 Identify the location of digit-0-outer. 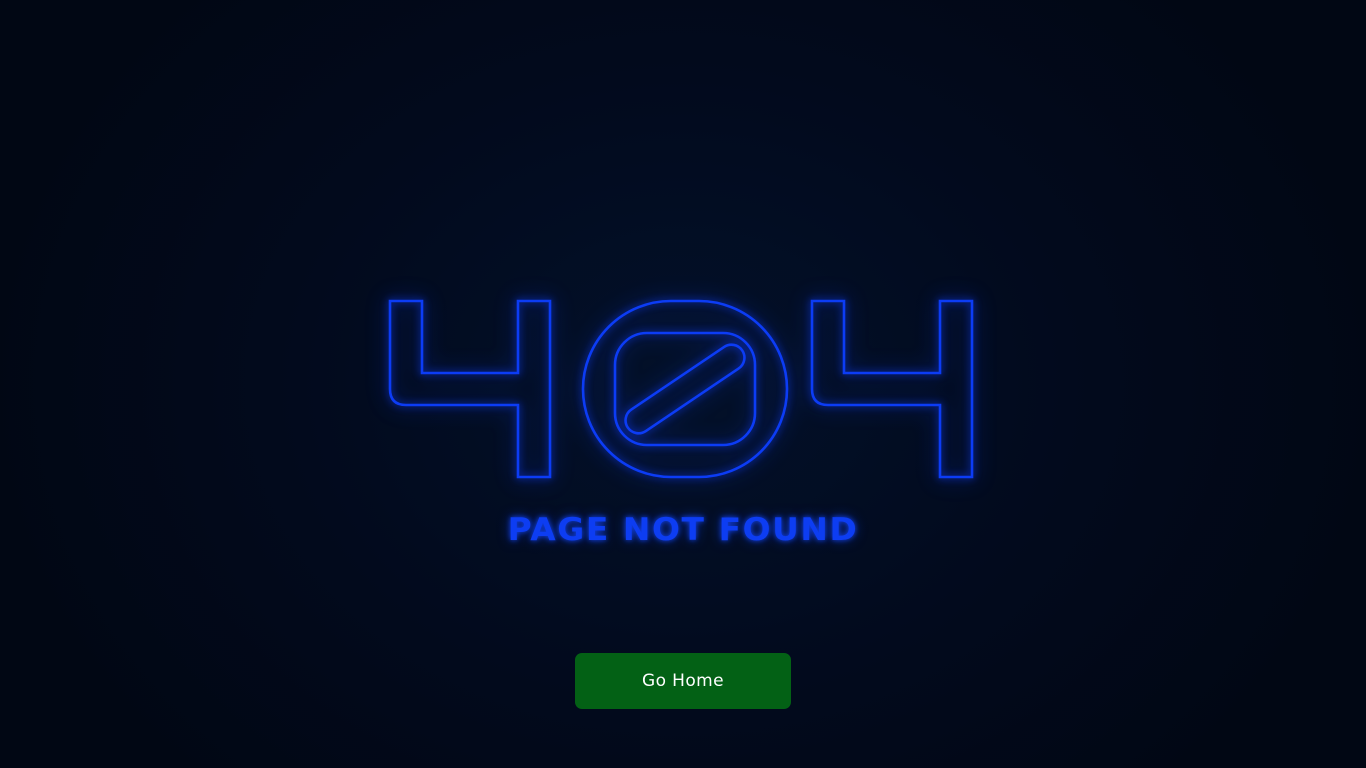
(685, 389).